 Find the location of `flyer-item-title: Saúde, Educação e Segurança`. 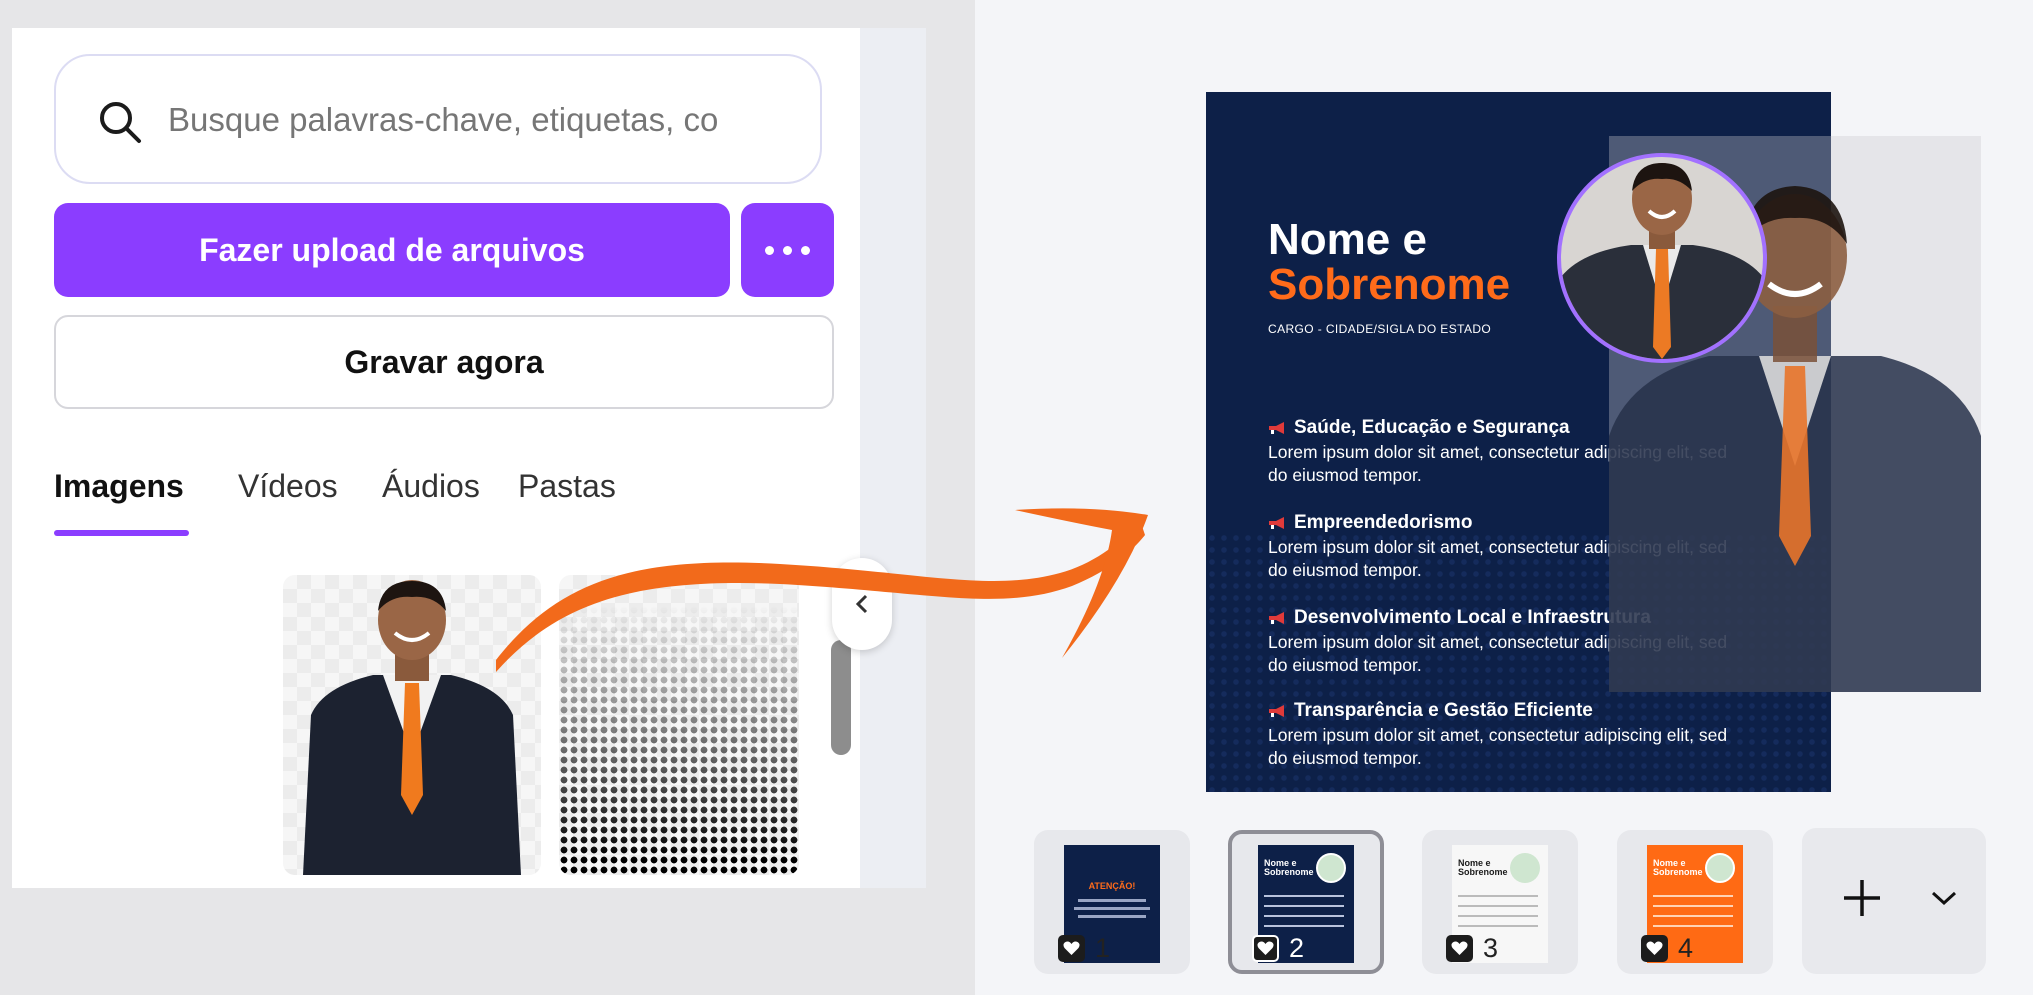

flyer-item-title: Saúde, Educação e Segurança is located at coordinates (1432, 427).